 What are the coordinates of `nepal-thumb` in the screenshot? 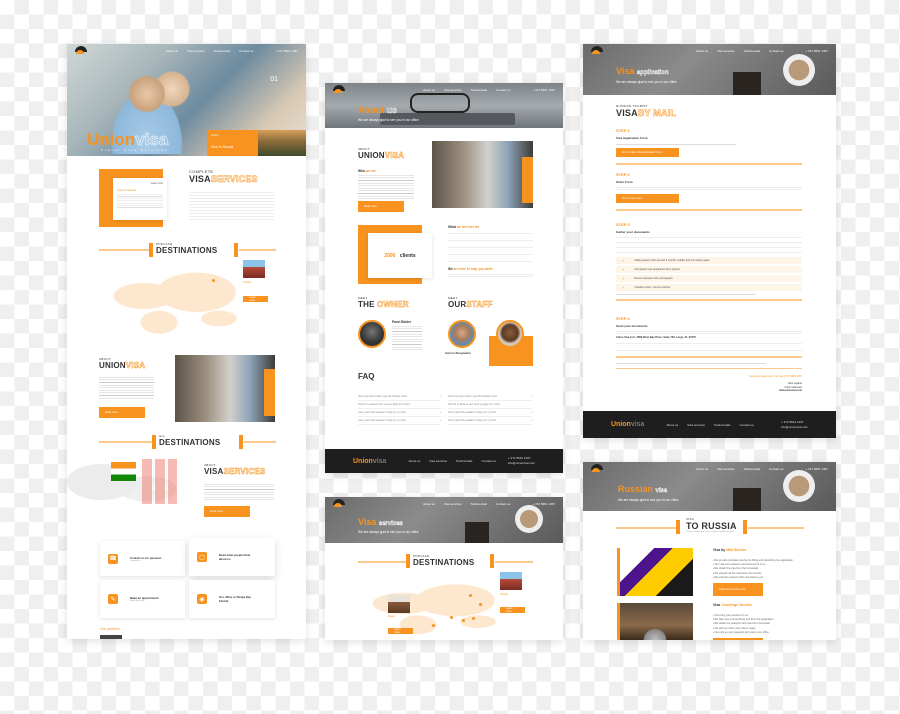 It's located at (399, 604).